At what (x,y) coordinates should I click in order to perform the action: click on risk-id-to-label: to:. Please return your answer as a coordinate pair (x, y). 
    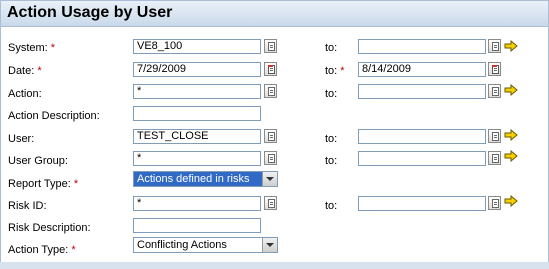
    Looking at the image, I should click on (331, 206).